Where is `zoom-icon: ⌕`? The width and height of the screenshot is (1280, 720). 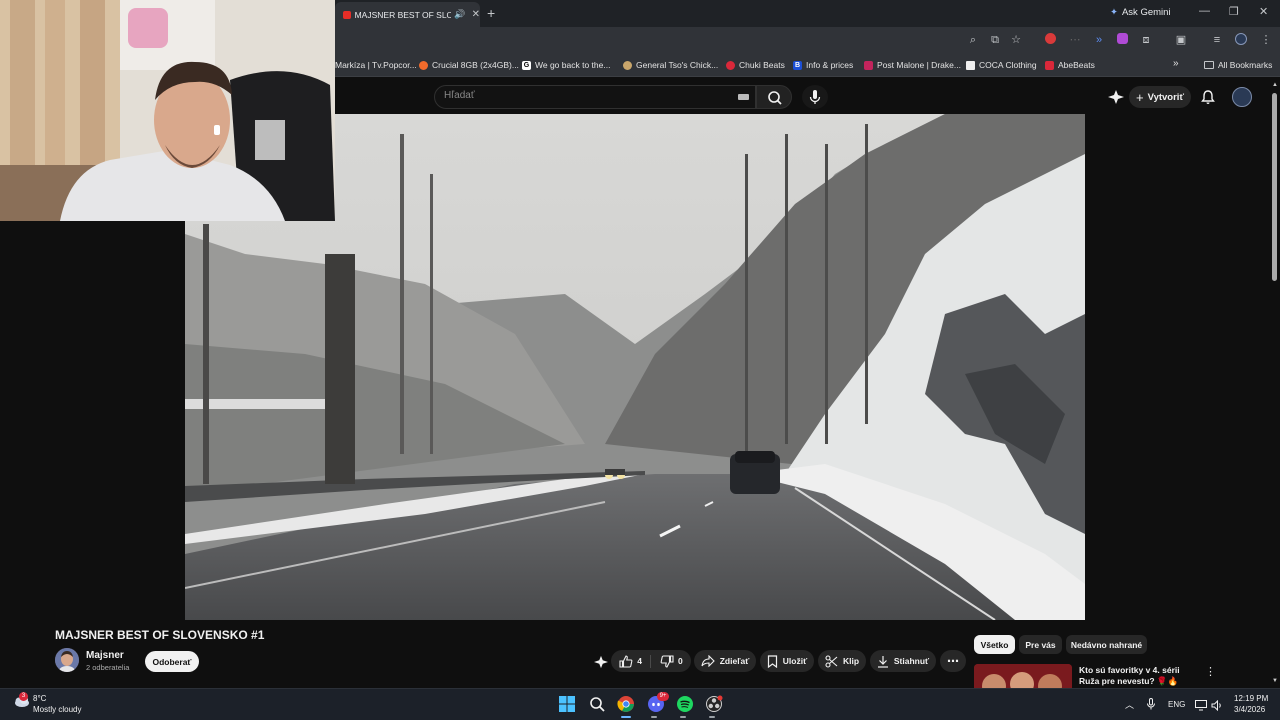 zoom-icon: ⌕ is located at coordinates (973, 40).